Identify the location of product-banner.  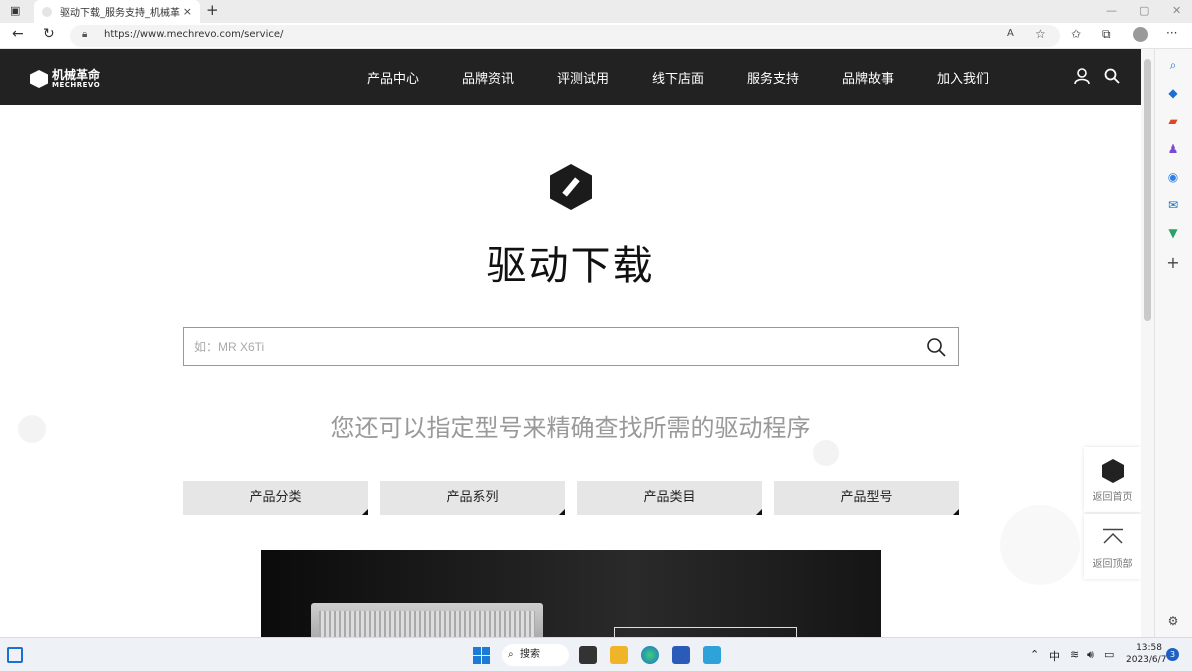
(571, 593).